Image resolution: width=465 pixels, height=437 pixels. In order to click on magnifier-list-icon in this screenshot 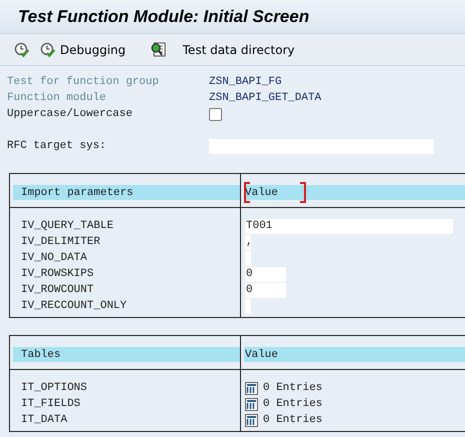, I will do `click(158, 50)`.